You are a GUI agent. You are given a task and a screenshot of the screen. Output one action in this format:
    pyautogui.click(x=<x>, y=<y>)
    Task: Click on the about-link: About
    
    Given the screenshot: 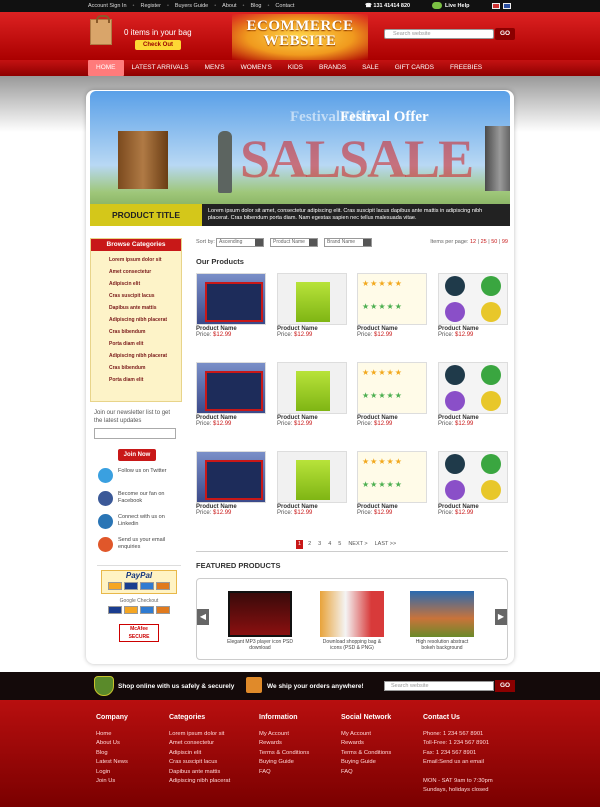 What is the action you would take?
    pyautogui.click(x=229, y=6)
    